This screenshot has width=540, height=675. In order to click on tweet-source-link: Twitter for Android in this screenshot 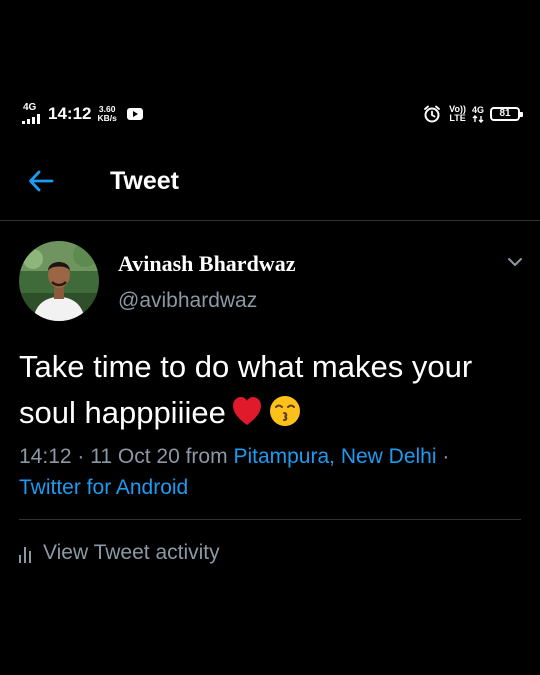, I will do `click(103, 487)`.